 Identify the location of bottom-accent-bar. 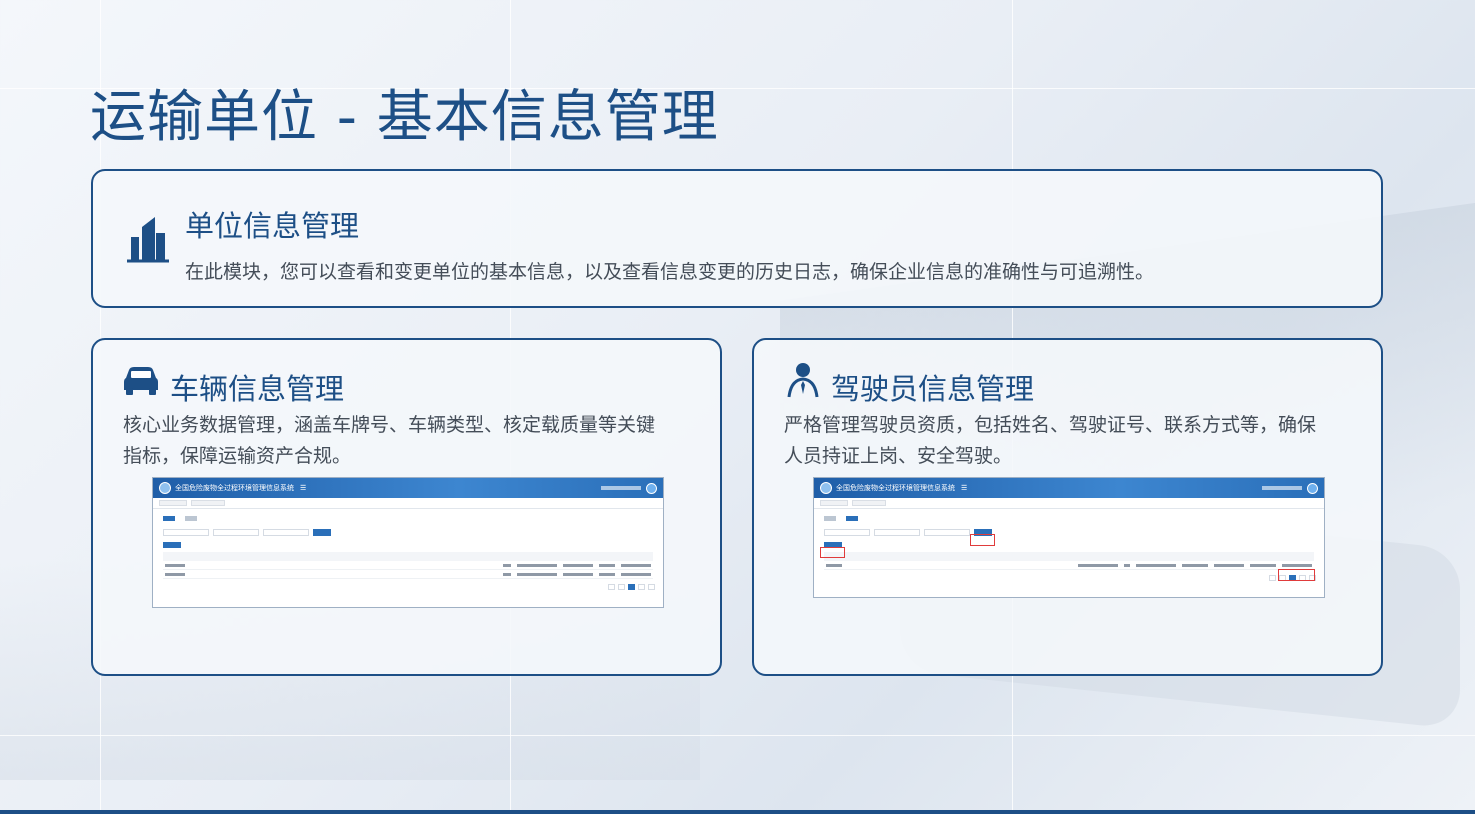
(737, 812).